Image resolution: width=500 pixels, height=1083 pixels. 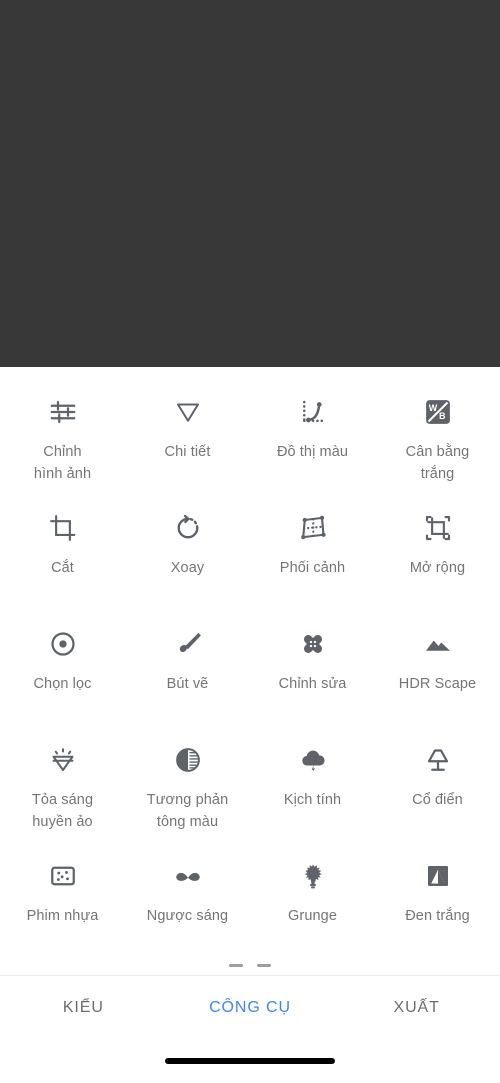 I want to click on tool-retrolux: Ngược sáng, so click(x=187, y=905).